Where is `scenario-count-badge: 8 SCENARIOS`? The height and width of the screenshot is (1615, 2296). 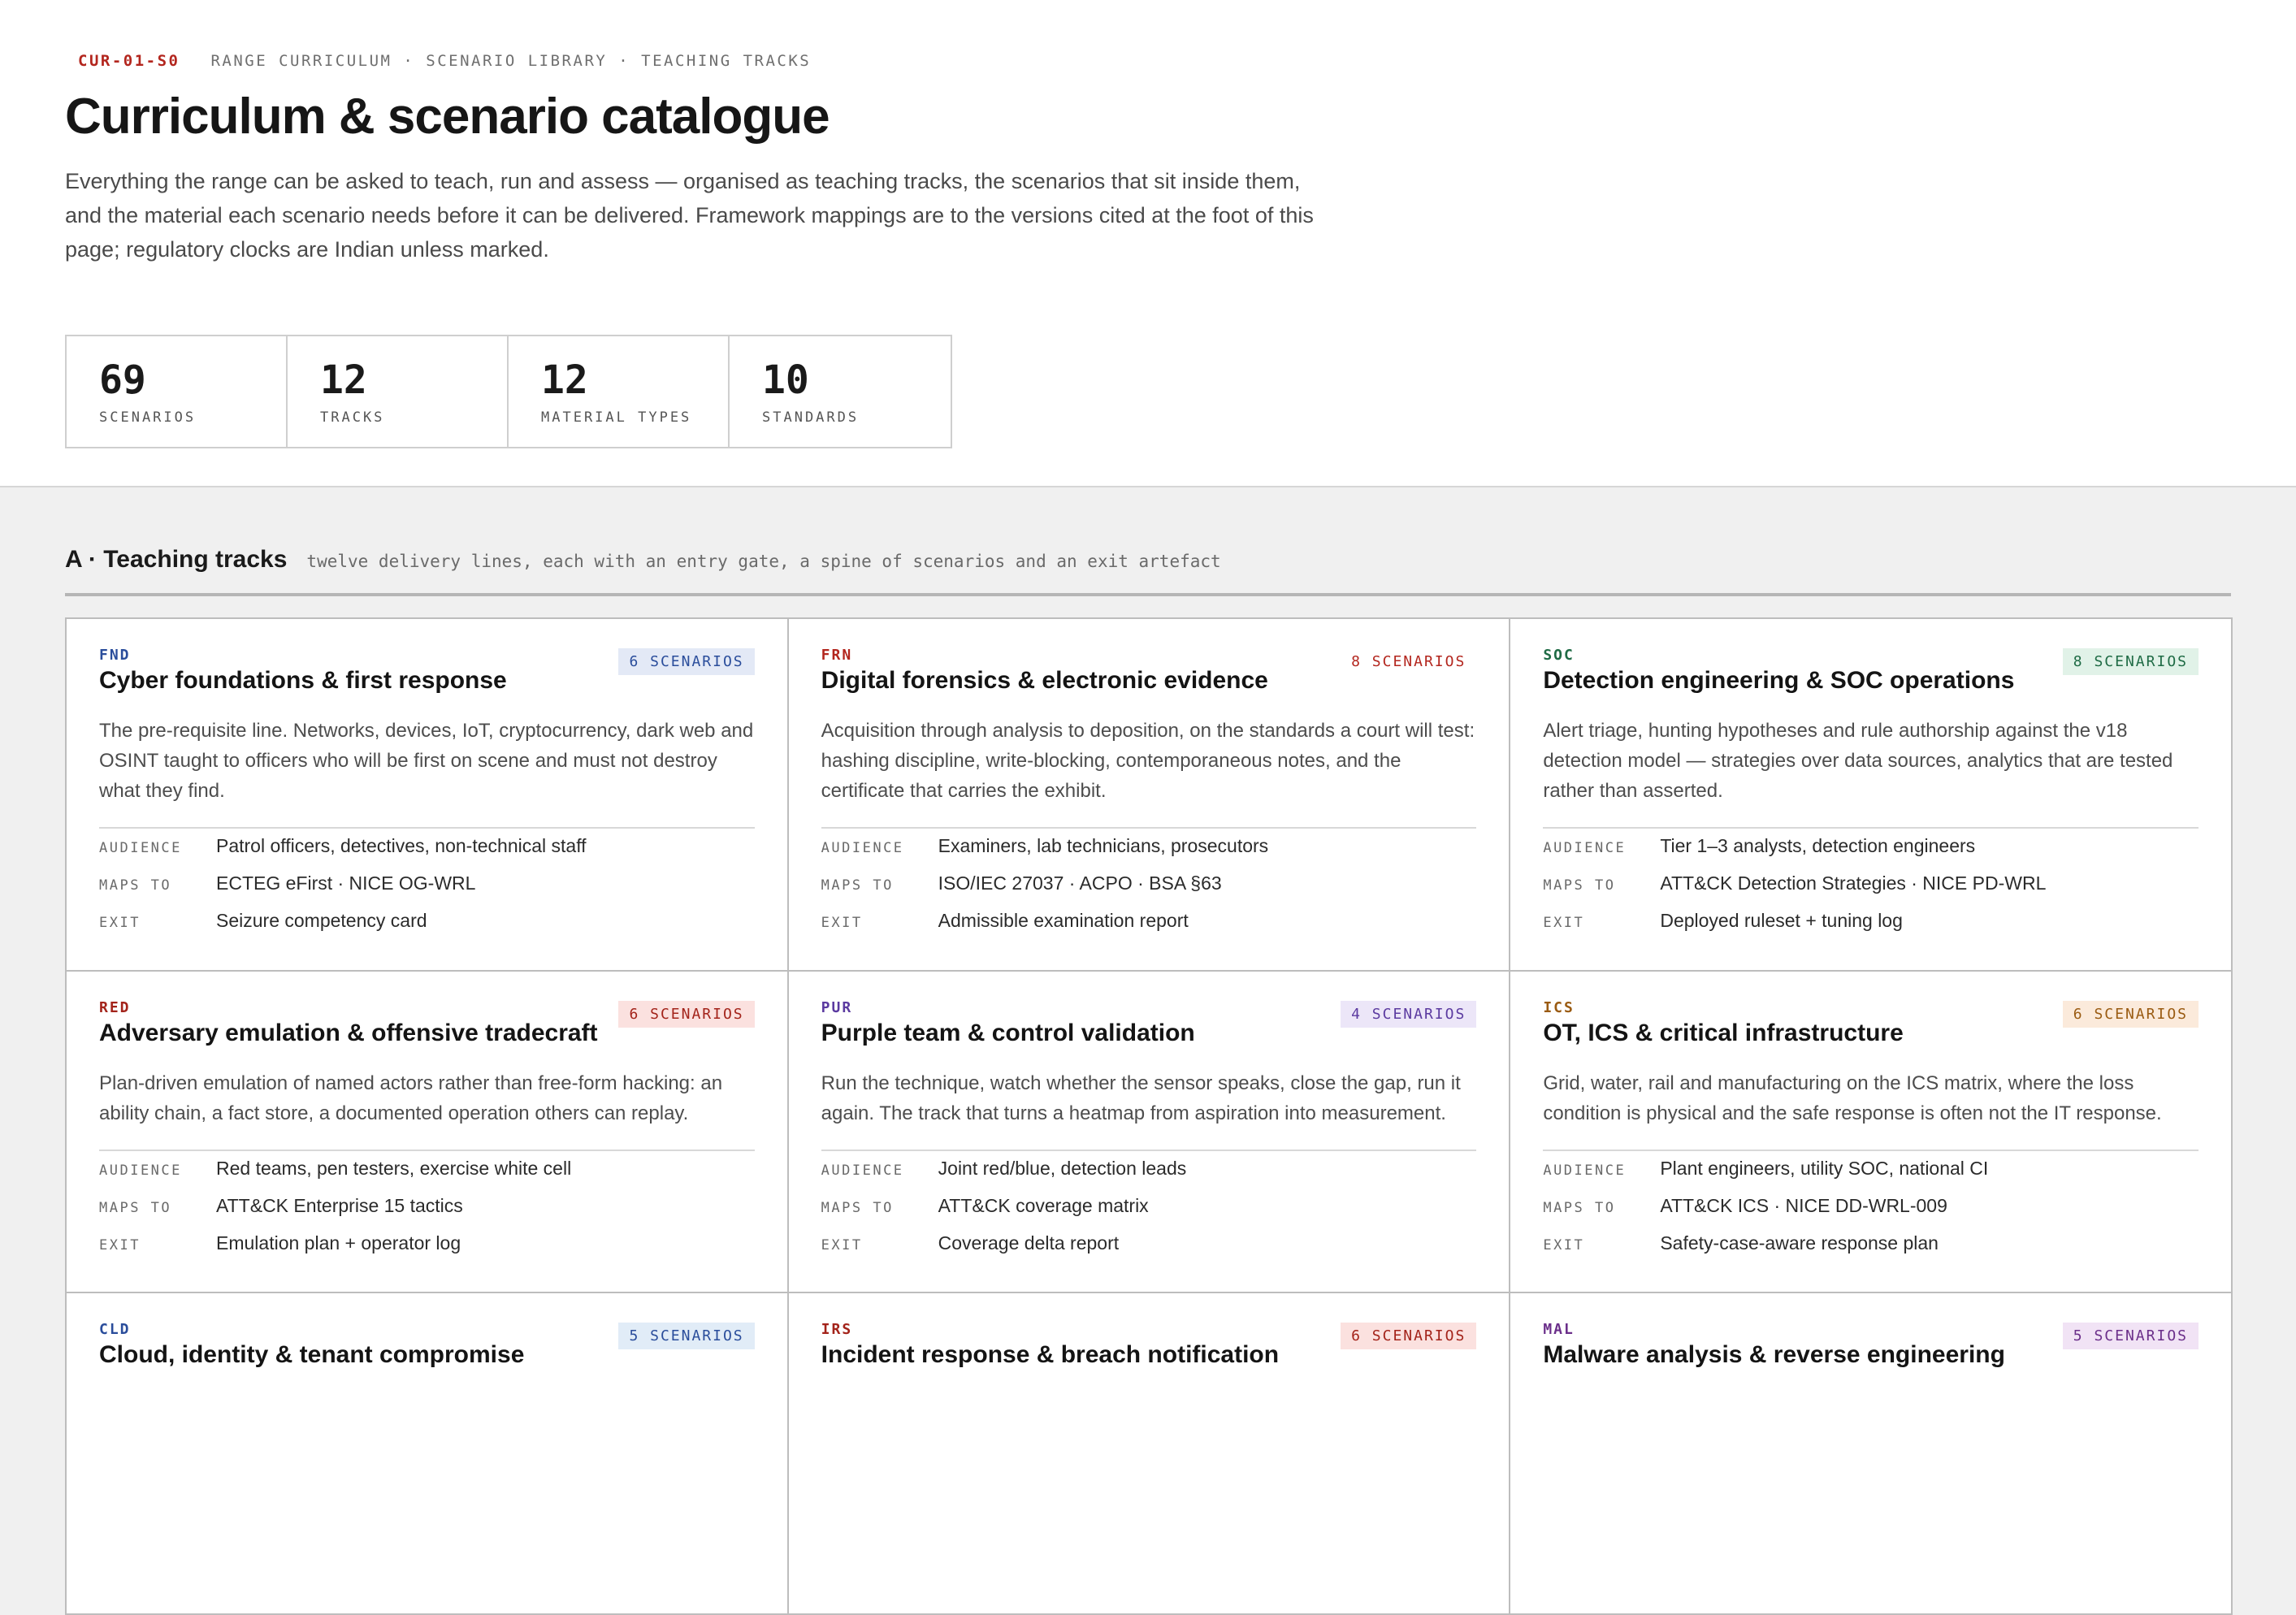
scenario-count-badge: 8 SCENARIOS is located at coordinates (1409, 661).